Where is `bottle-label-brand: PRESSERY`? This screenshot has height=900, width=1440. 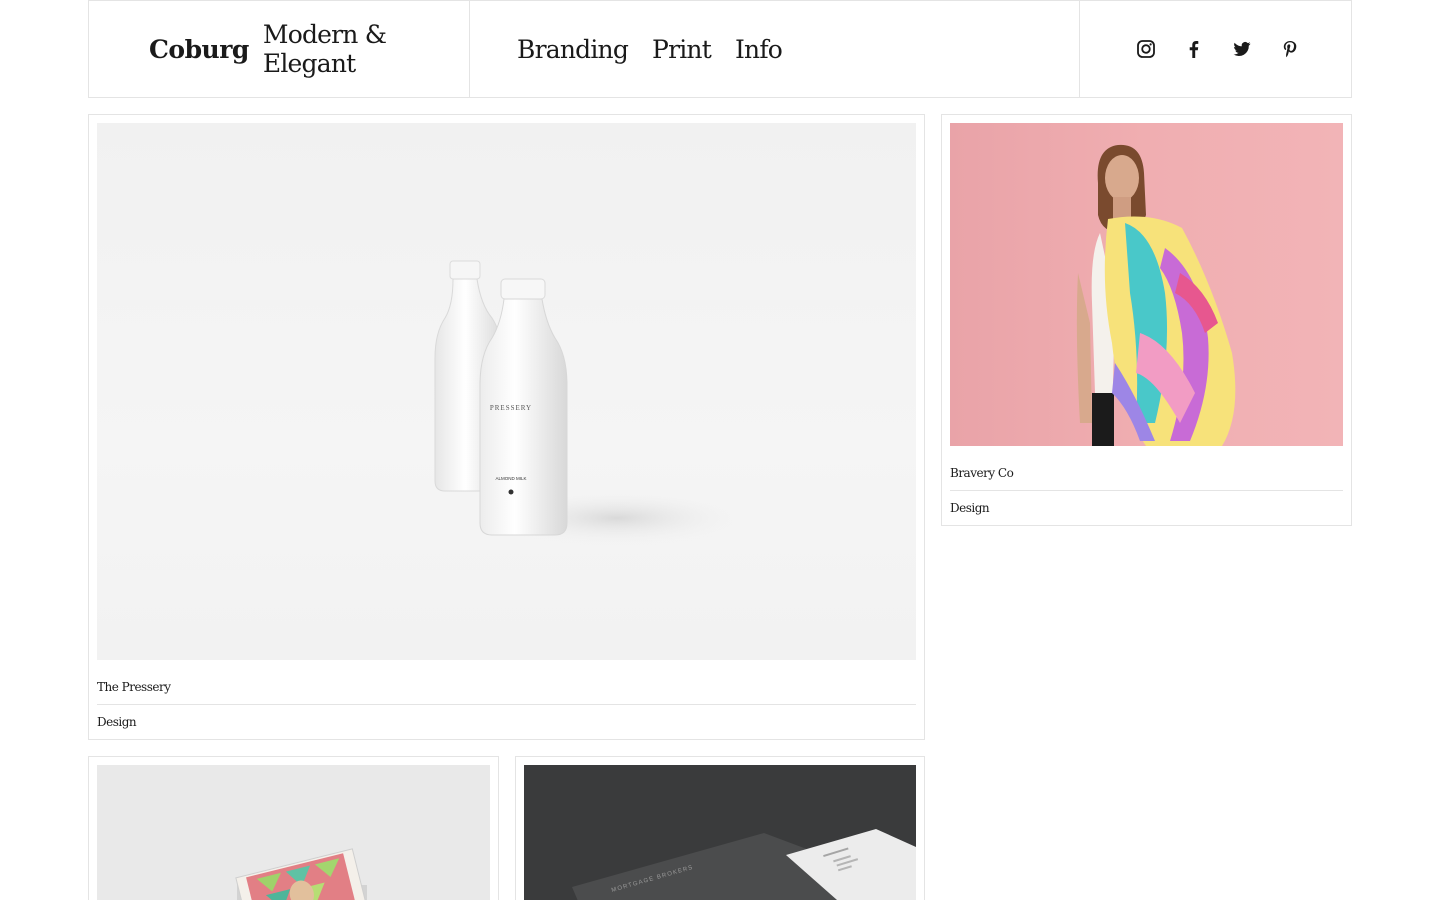
bottle-label-brand: PRESSERY is located at coordinates (511, 408).